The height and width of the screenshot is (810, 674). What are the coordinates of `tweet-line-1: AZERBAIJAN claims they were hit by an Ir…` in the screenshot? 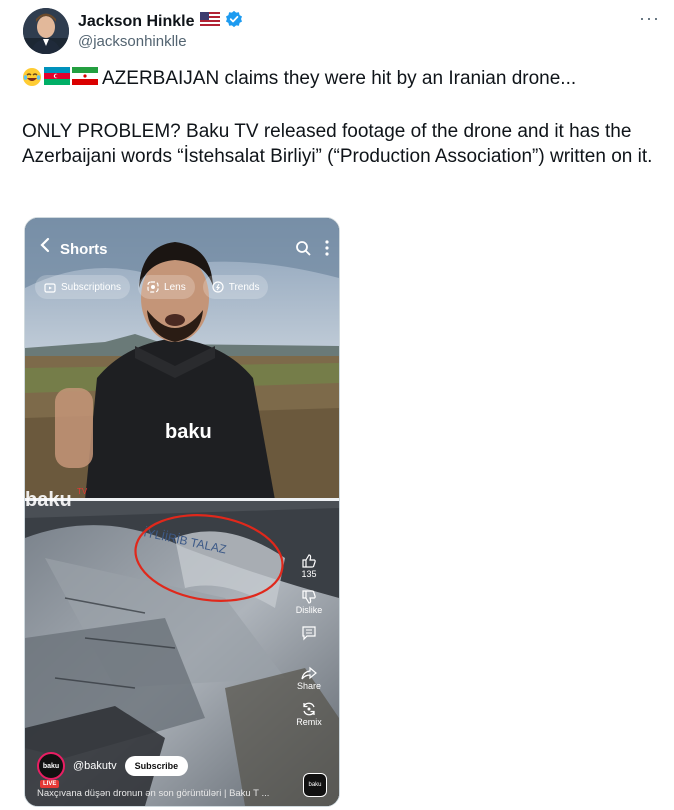 It's located at (339, 78).